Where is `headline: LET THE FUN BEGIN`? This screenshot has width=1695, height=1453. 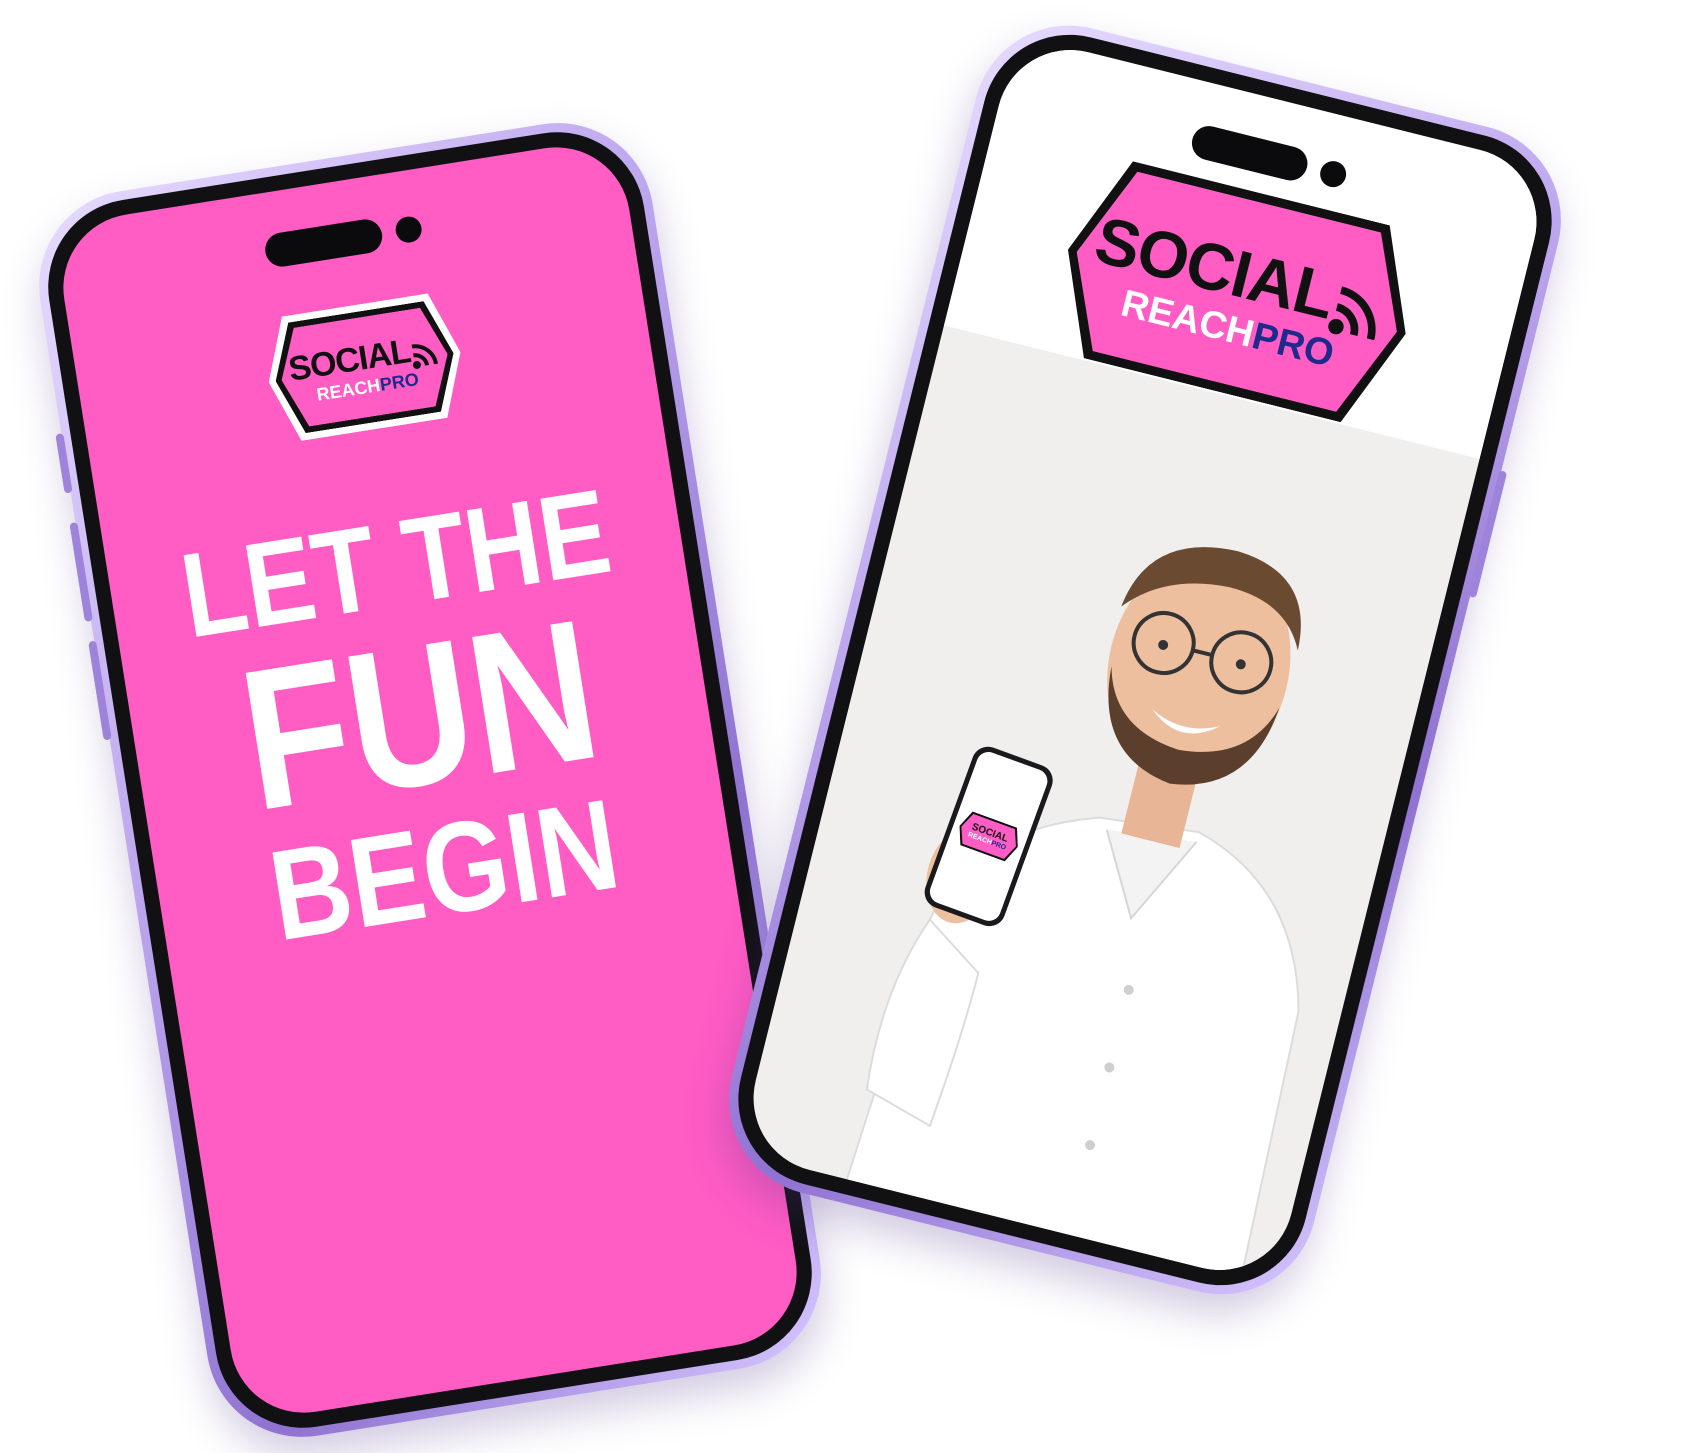
headline: LET THE FUN BEGIN is located at coordinates (420, 720).